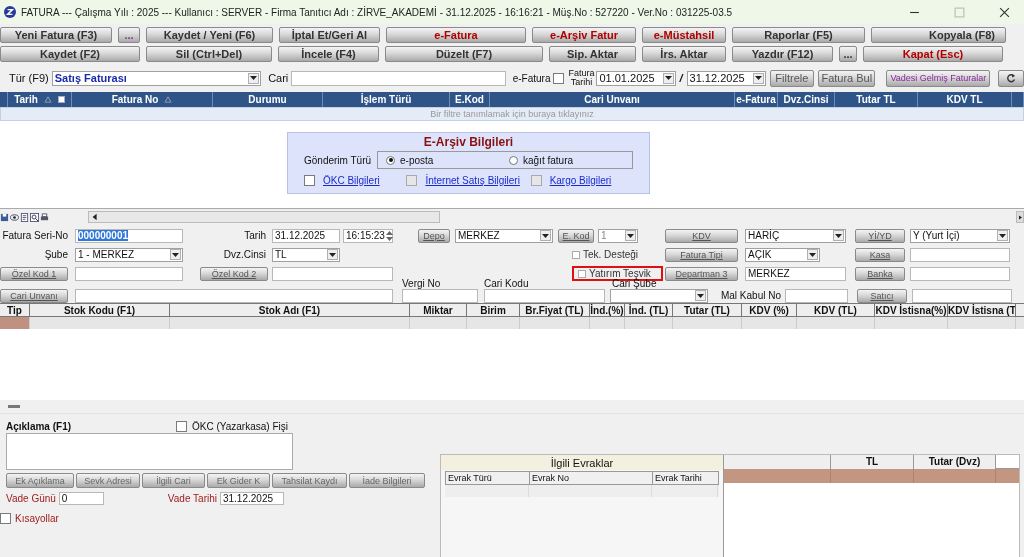 Image resolution: width=1024 pixels, height=557 pixels. Describe the element at coordinates (251, 498) in the screenshot. I see `due-date-field: 31.12.2025` at that location.